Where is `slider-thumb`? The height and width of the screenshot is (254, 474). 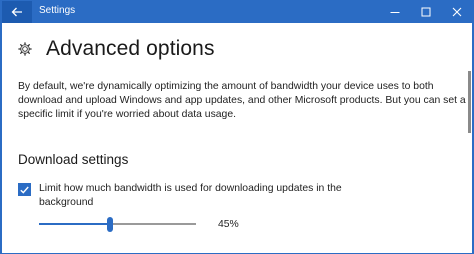
slider-thumb is located at coordinates (110, 224).